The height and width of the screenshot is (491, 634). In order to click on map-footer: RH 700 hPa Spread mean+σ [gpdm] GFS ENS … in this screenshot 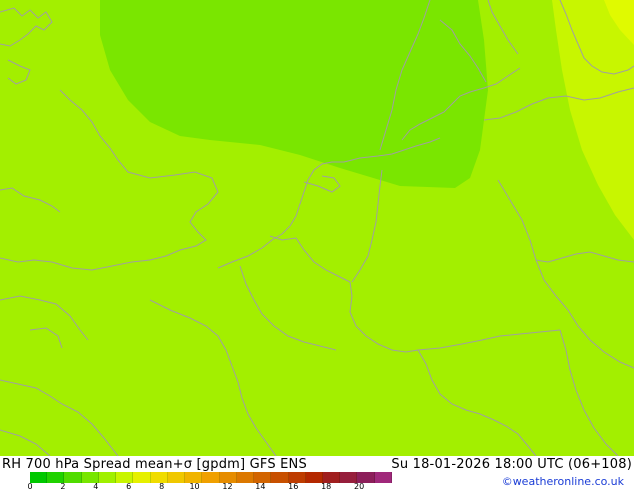, I will do `click(317, 473)`.